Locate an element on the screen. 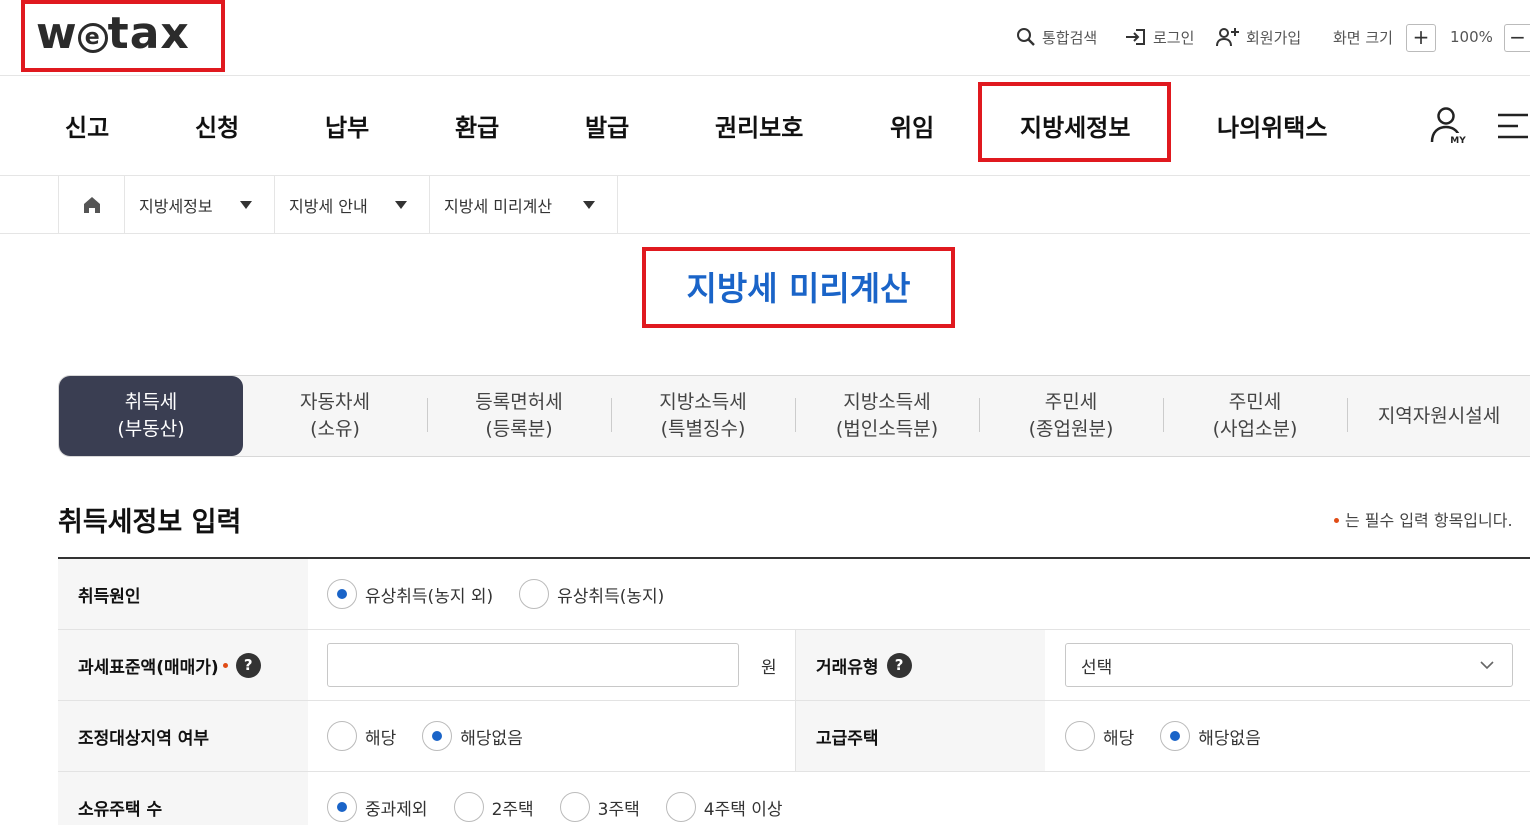 The width and height of the screenshot is (1530, 825). tab-acquisition-tax: 취득세 (부동산) is located at coordinates (151, 416).